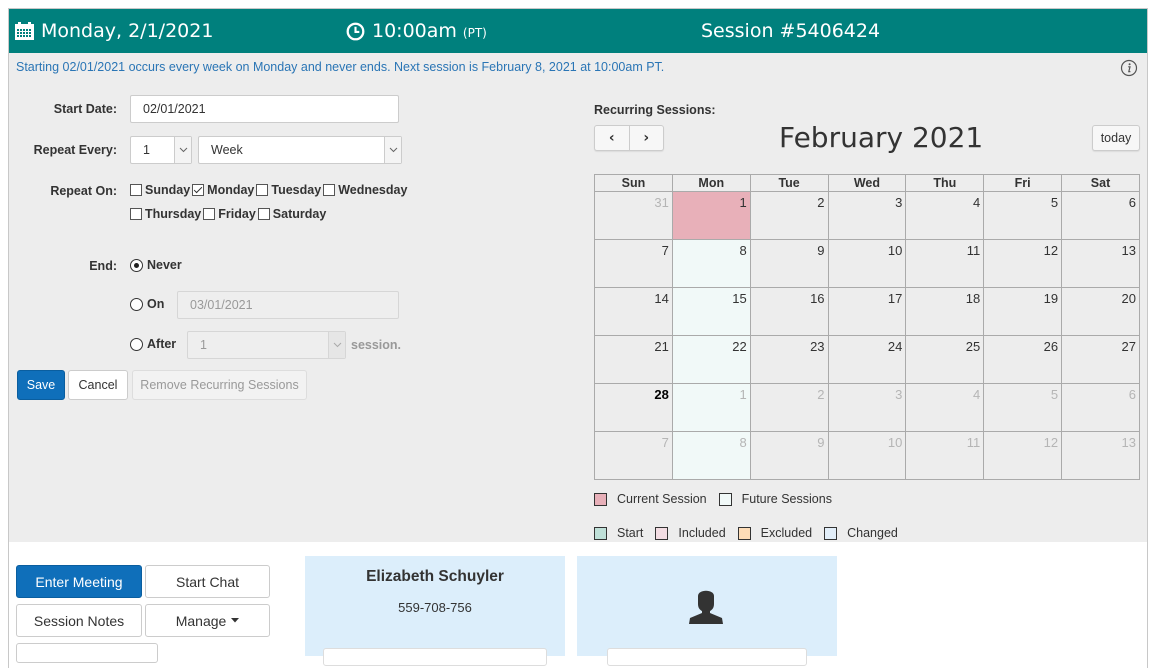 The height and width of the screenshot is (668, 1156). Describe the element at coordinates (662, 499) in the screenshot. I see `legend-label-current: Current Session` at that location.